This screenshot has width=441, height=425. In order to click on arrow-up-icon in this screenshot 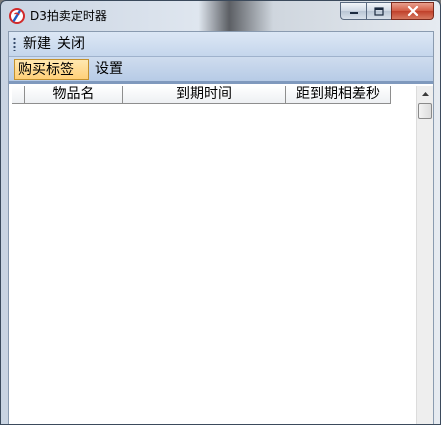, I will do `click(425, 94)`.